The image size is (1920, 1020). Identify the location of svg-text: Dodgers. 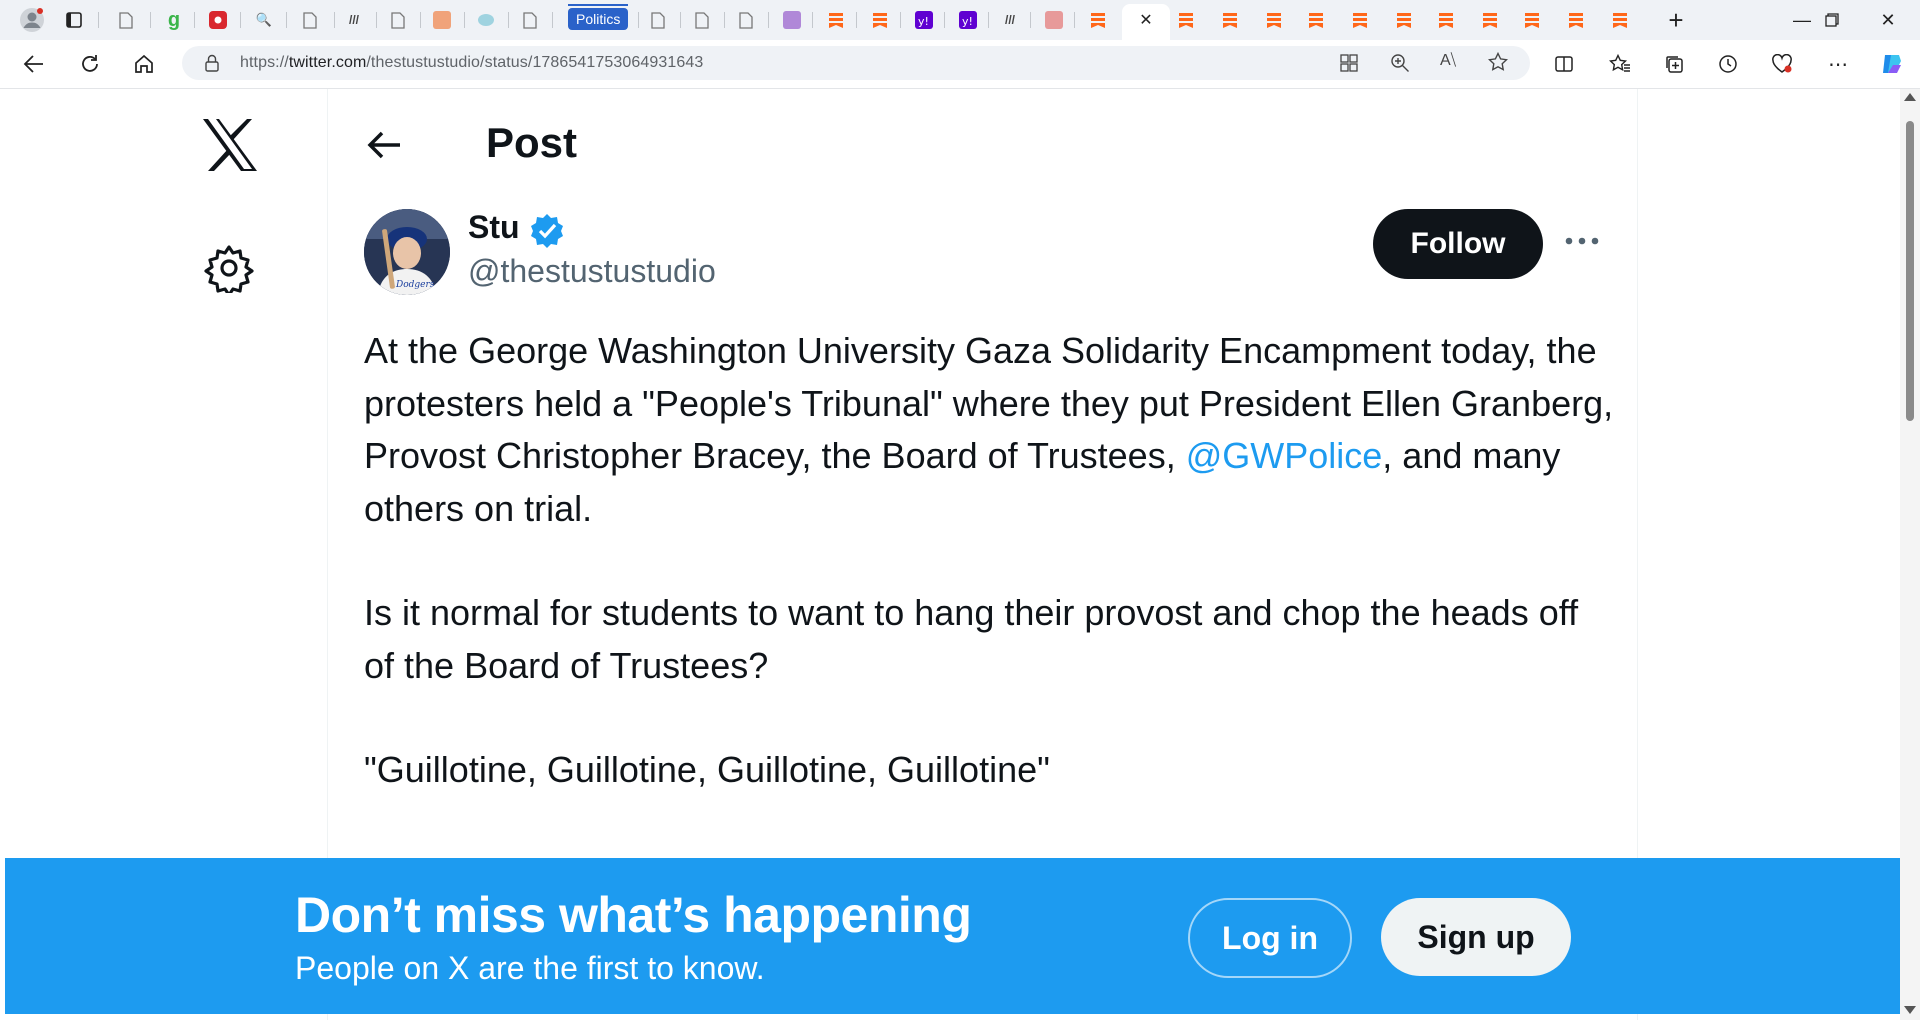
(415, 285).